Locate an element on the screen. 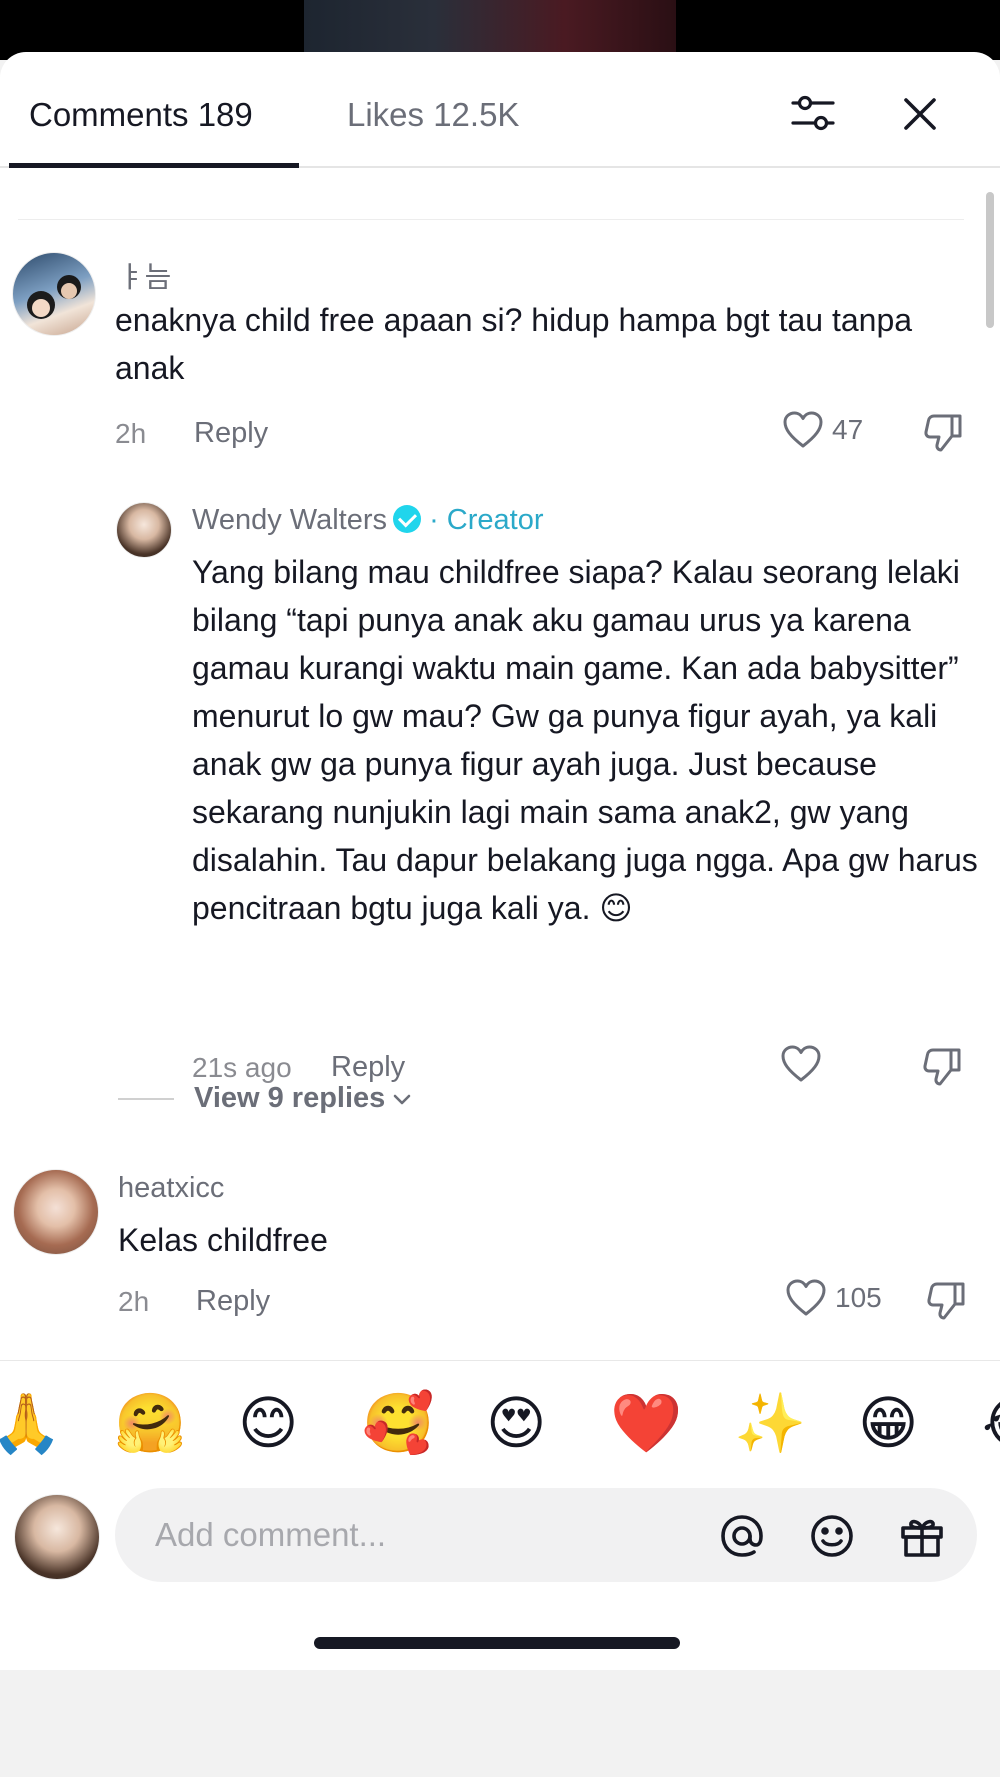 The image size is (1000, 1777). creator-badge: · Creator is located at coordinates (486, 520).